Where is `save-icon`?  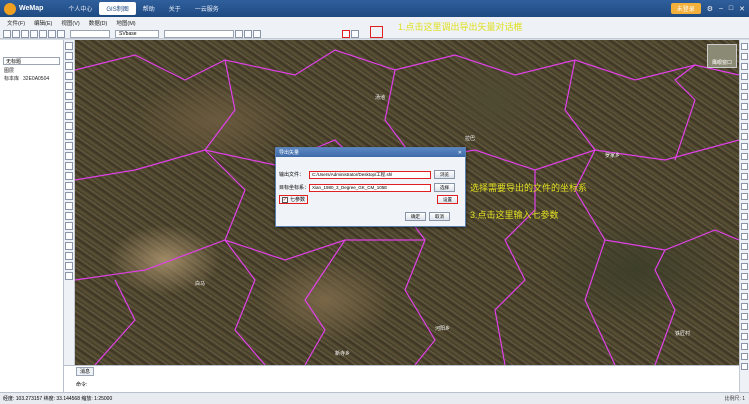 save-icon is located at coordinates (25, 33).